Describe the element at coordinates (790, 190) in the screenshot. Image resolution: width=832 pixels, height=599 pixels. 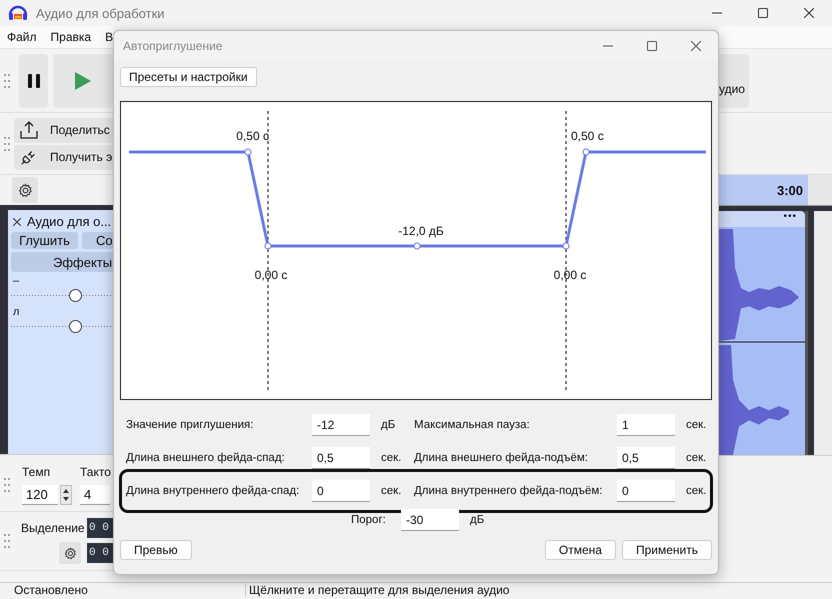
I see `time-mark: 3:00` at that location.